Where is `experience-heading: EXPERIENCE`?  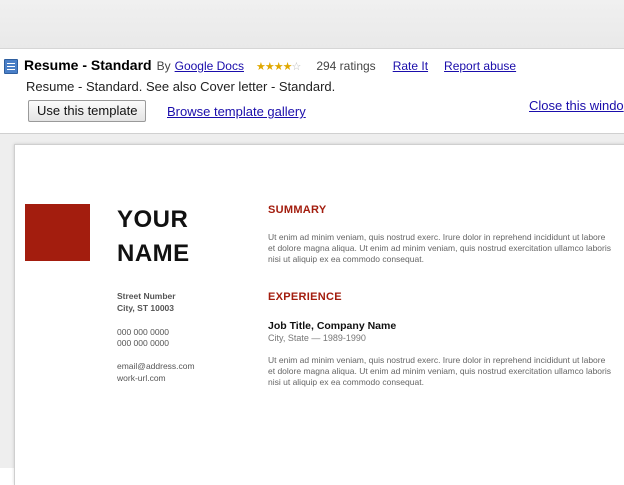 experience-heading: EXPERIENCE is located at coordinates (305, 297).